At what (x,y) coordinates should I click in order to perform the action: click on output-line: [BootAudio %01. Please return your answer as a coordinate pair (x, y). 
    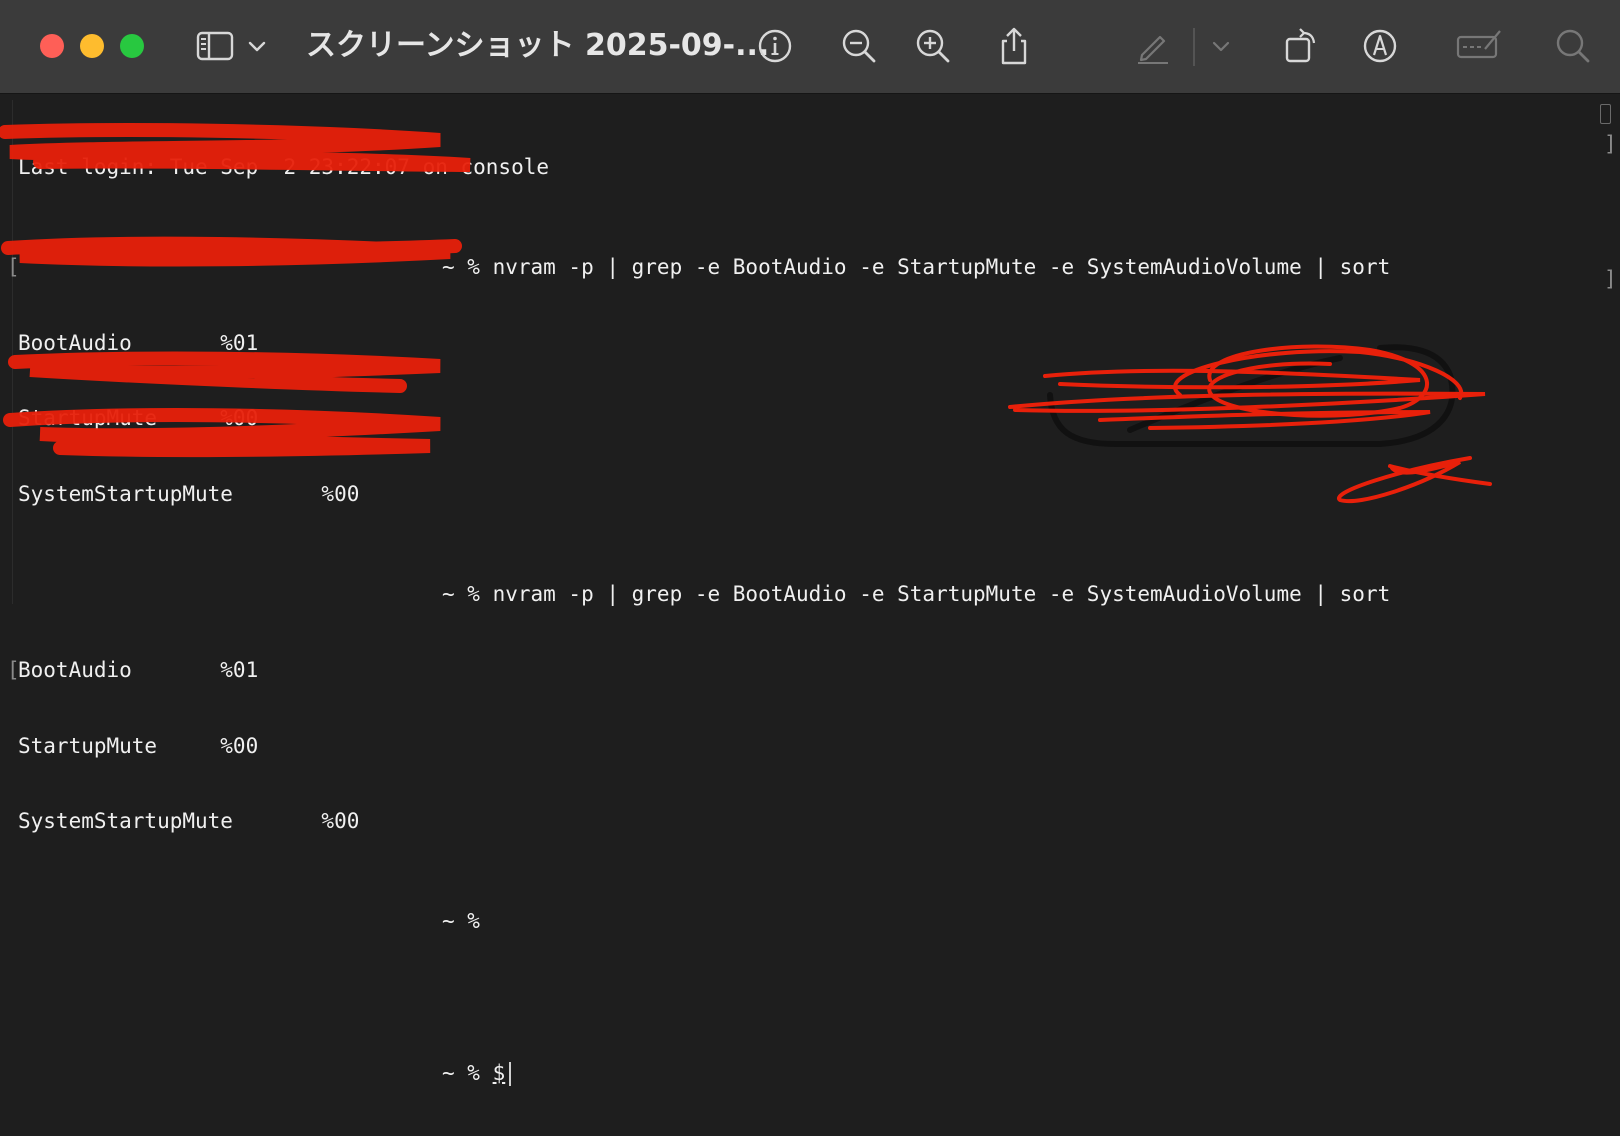
    Looking at the image, I should click on (698, 671).